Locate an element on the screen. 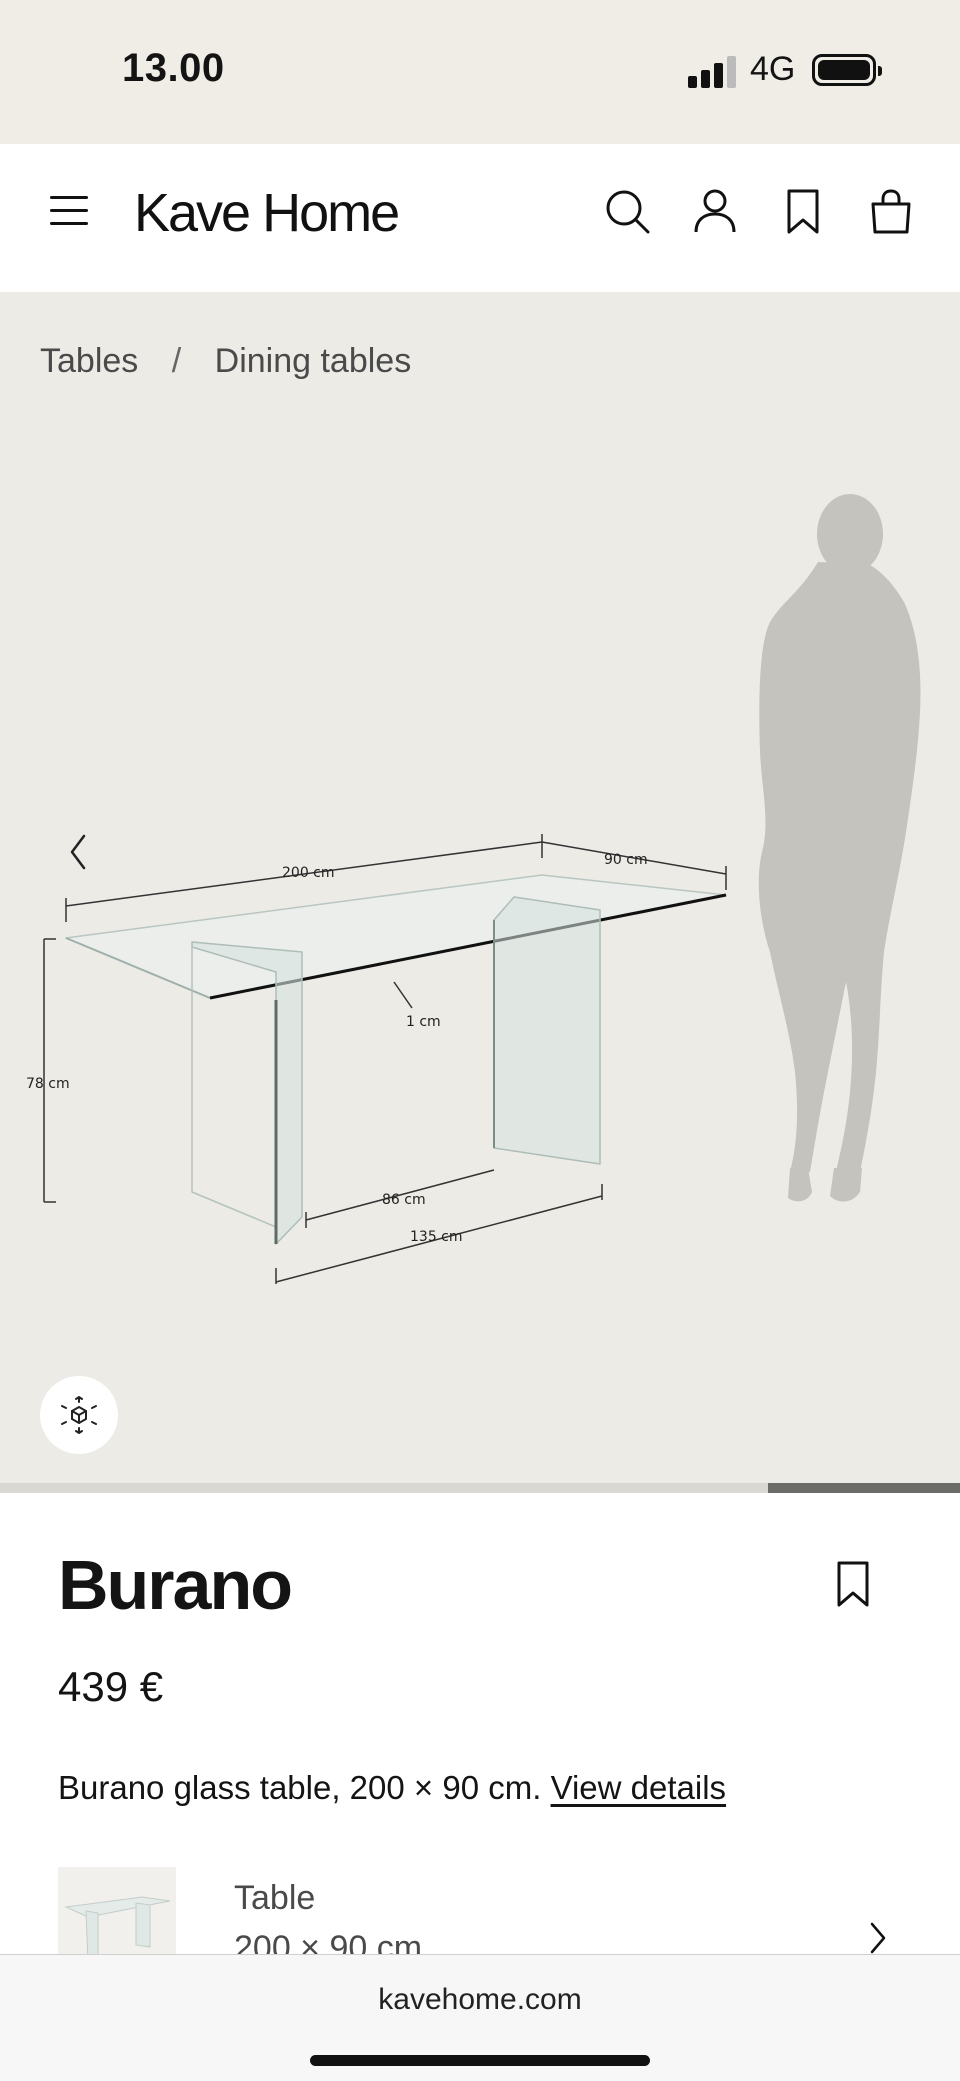  ar-view-button is located at coordinates (79, 1415).